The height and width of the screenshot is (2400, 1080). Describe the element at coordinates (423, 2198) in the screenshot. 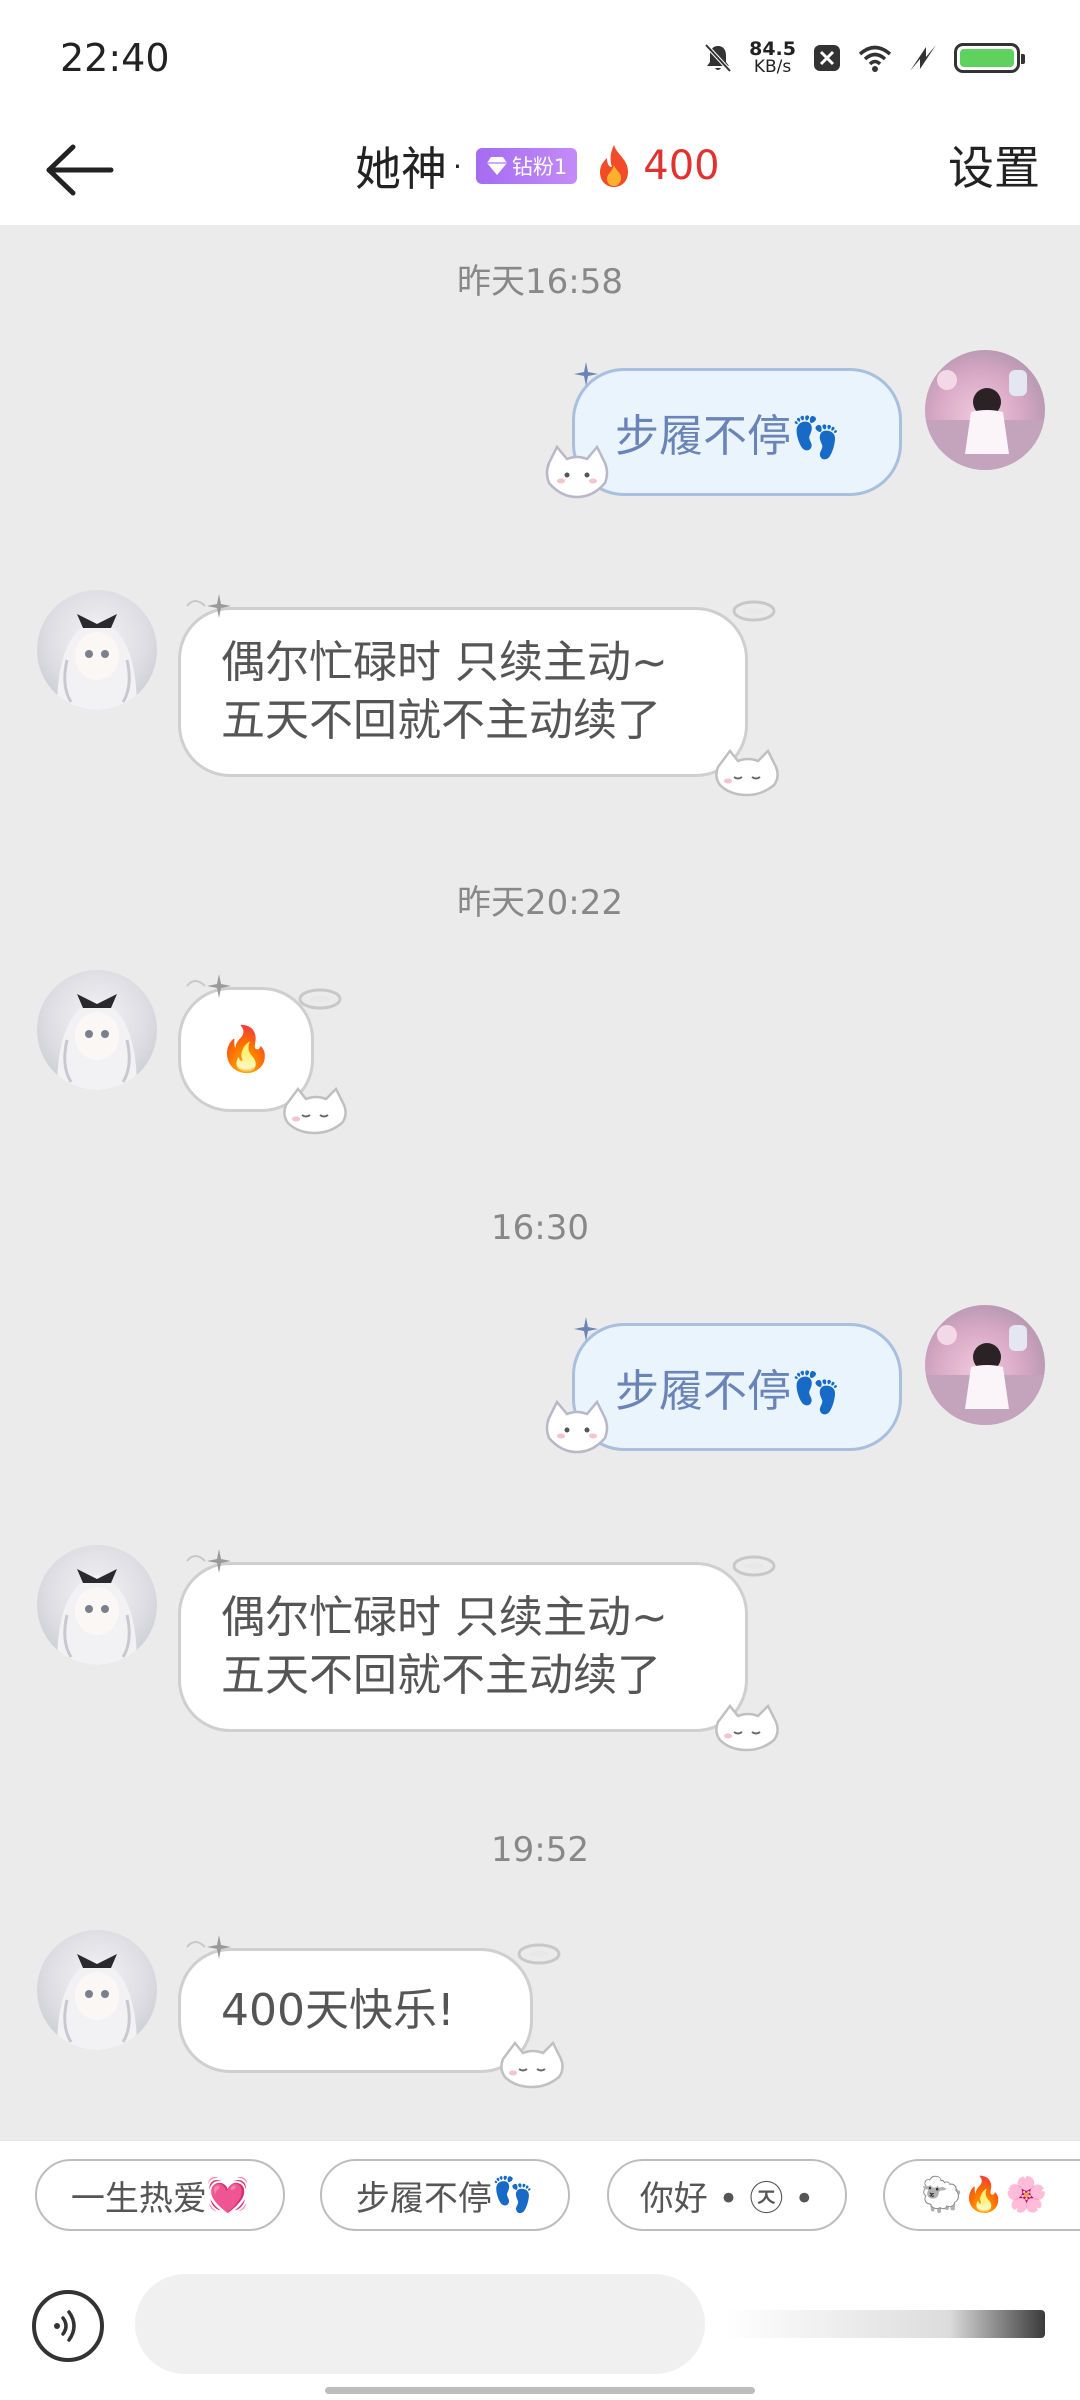

I see `chip-label: 步履不停` at that location.